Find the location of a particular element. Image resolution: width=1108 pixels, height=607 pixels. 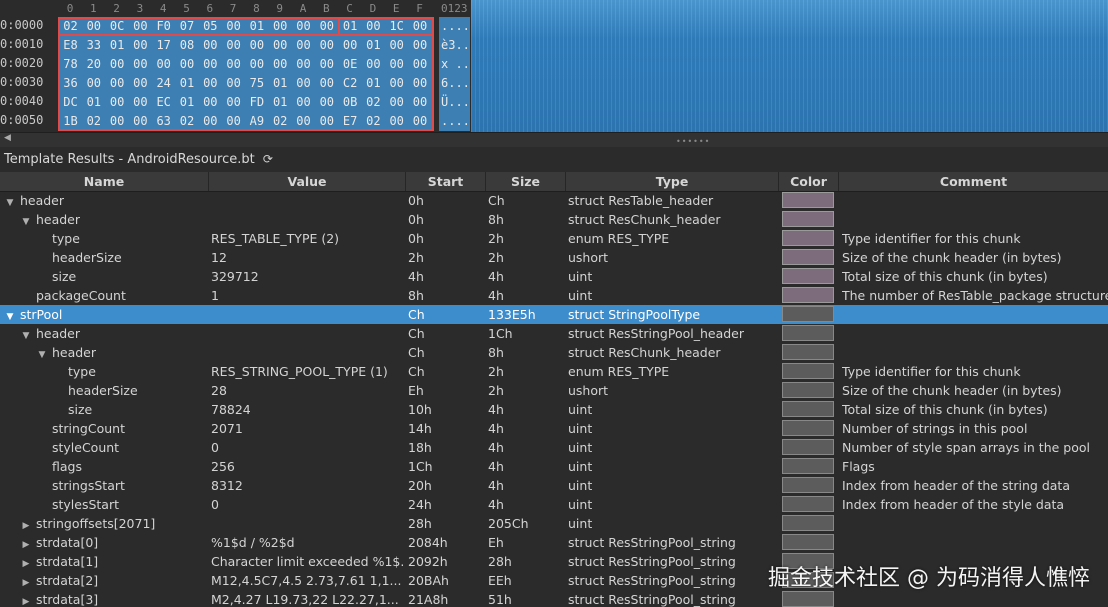

tree-row: ▼ header 0h Ch struct ResTable_header is located at coordinates (554, 200).